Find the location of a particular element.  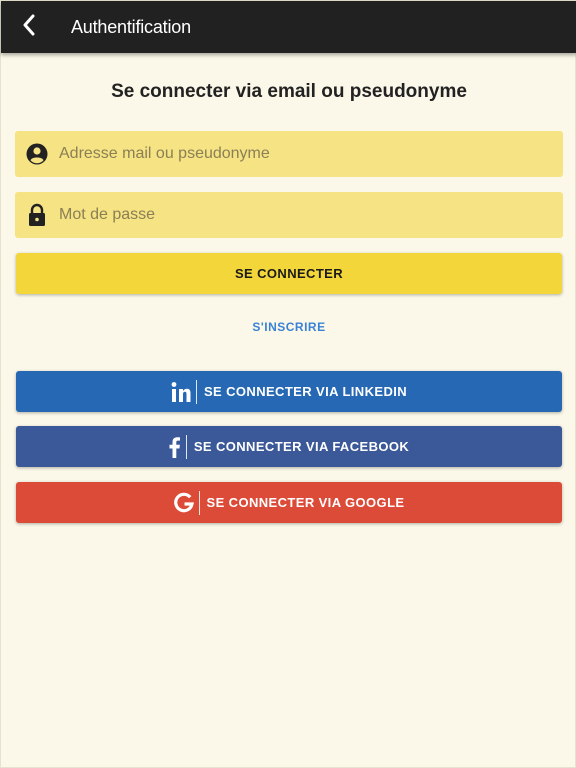

google-login-button: SE CONNECTER VIA GOOGLE is located at coordinates (289, 502).